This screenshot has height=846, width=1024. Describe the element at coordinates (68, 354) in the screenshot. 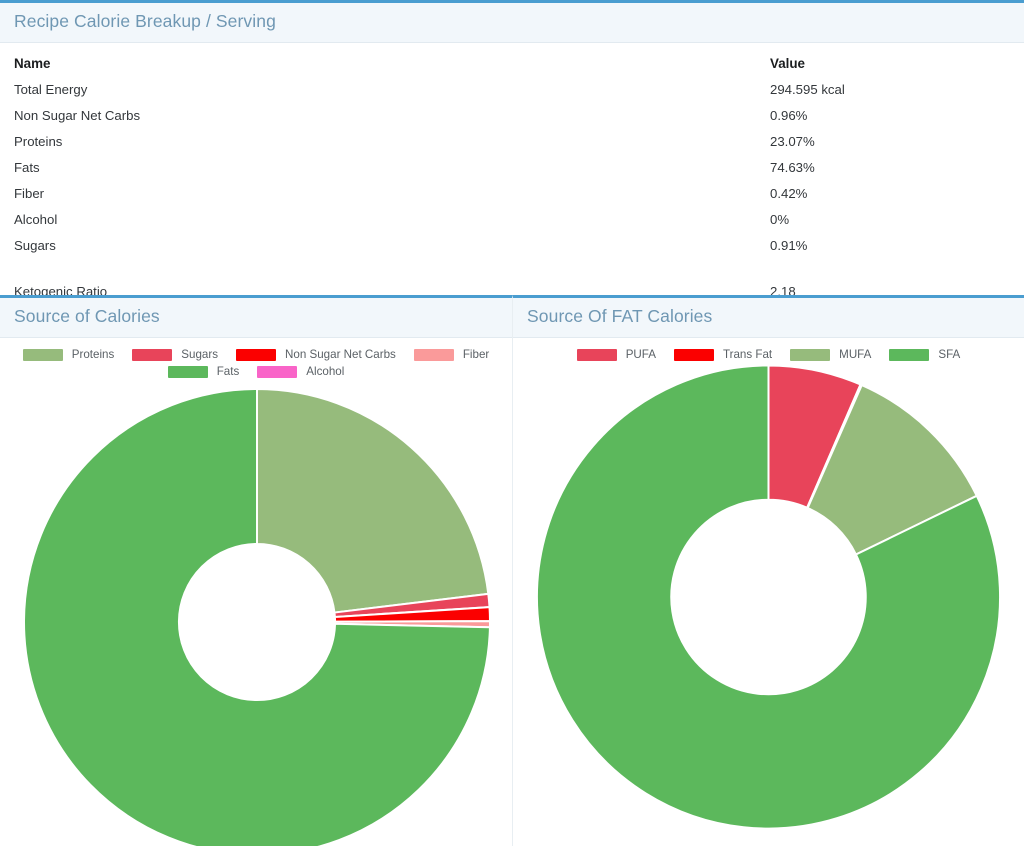

I see `legend-item: Proteins` at that location.